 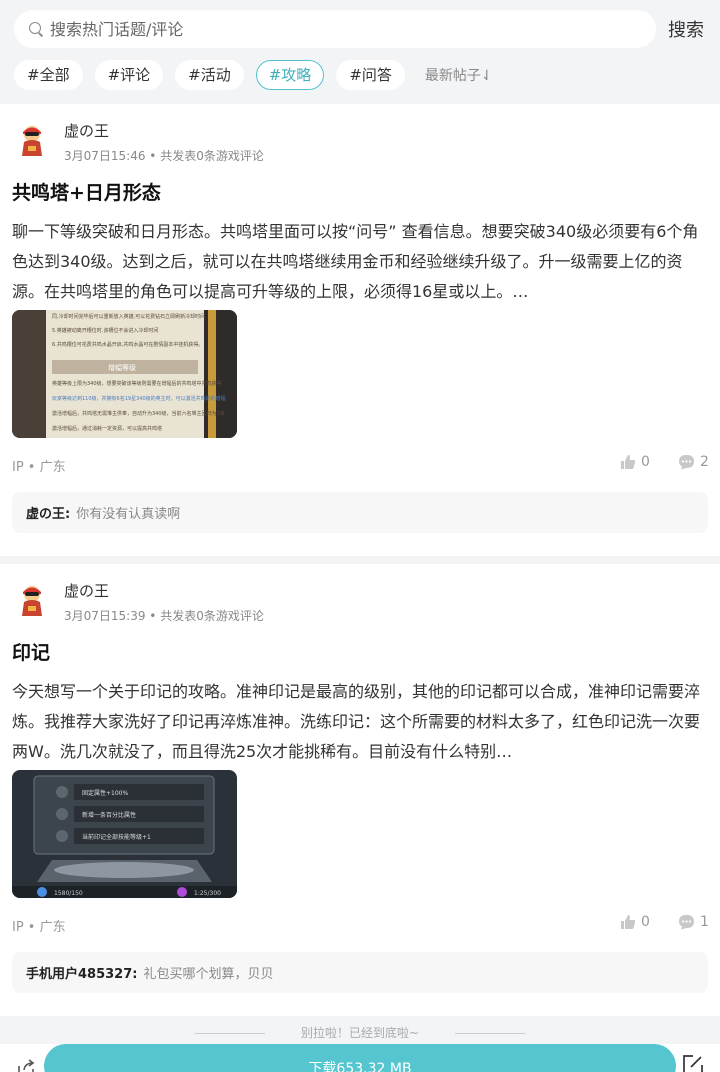 What do you see at coordinates (139, 398) in the screenshot?
I see `thumb-line: 玩家等级达到110级，并拥有6名19星340级的英主时，可以激活共鸣塔的增幅` at bounding box center [139, 398].